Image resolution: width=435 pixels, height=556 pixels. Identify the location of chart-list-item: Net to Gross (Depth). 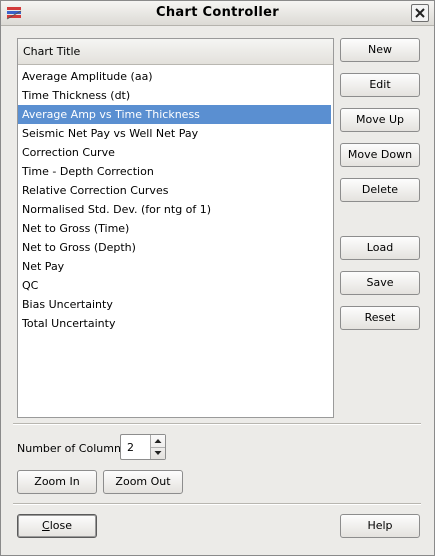
(174, 247).